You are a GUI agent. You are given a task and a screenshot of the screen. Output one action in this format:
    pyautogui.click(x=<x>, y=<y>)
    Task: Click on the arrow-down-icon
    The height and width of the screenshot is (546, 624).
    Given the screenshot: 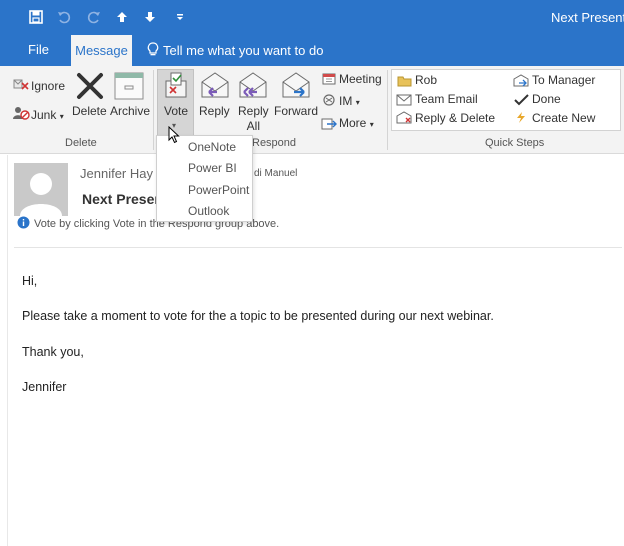 What is the action you would take?
    pyautogui.click(x=150, y=17)
    